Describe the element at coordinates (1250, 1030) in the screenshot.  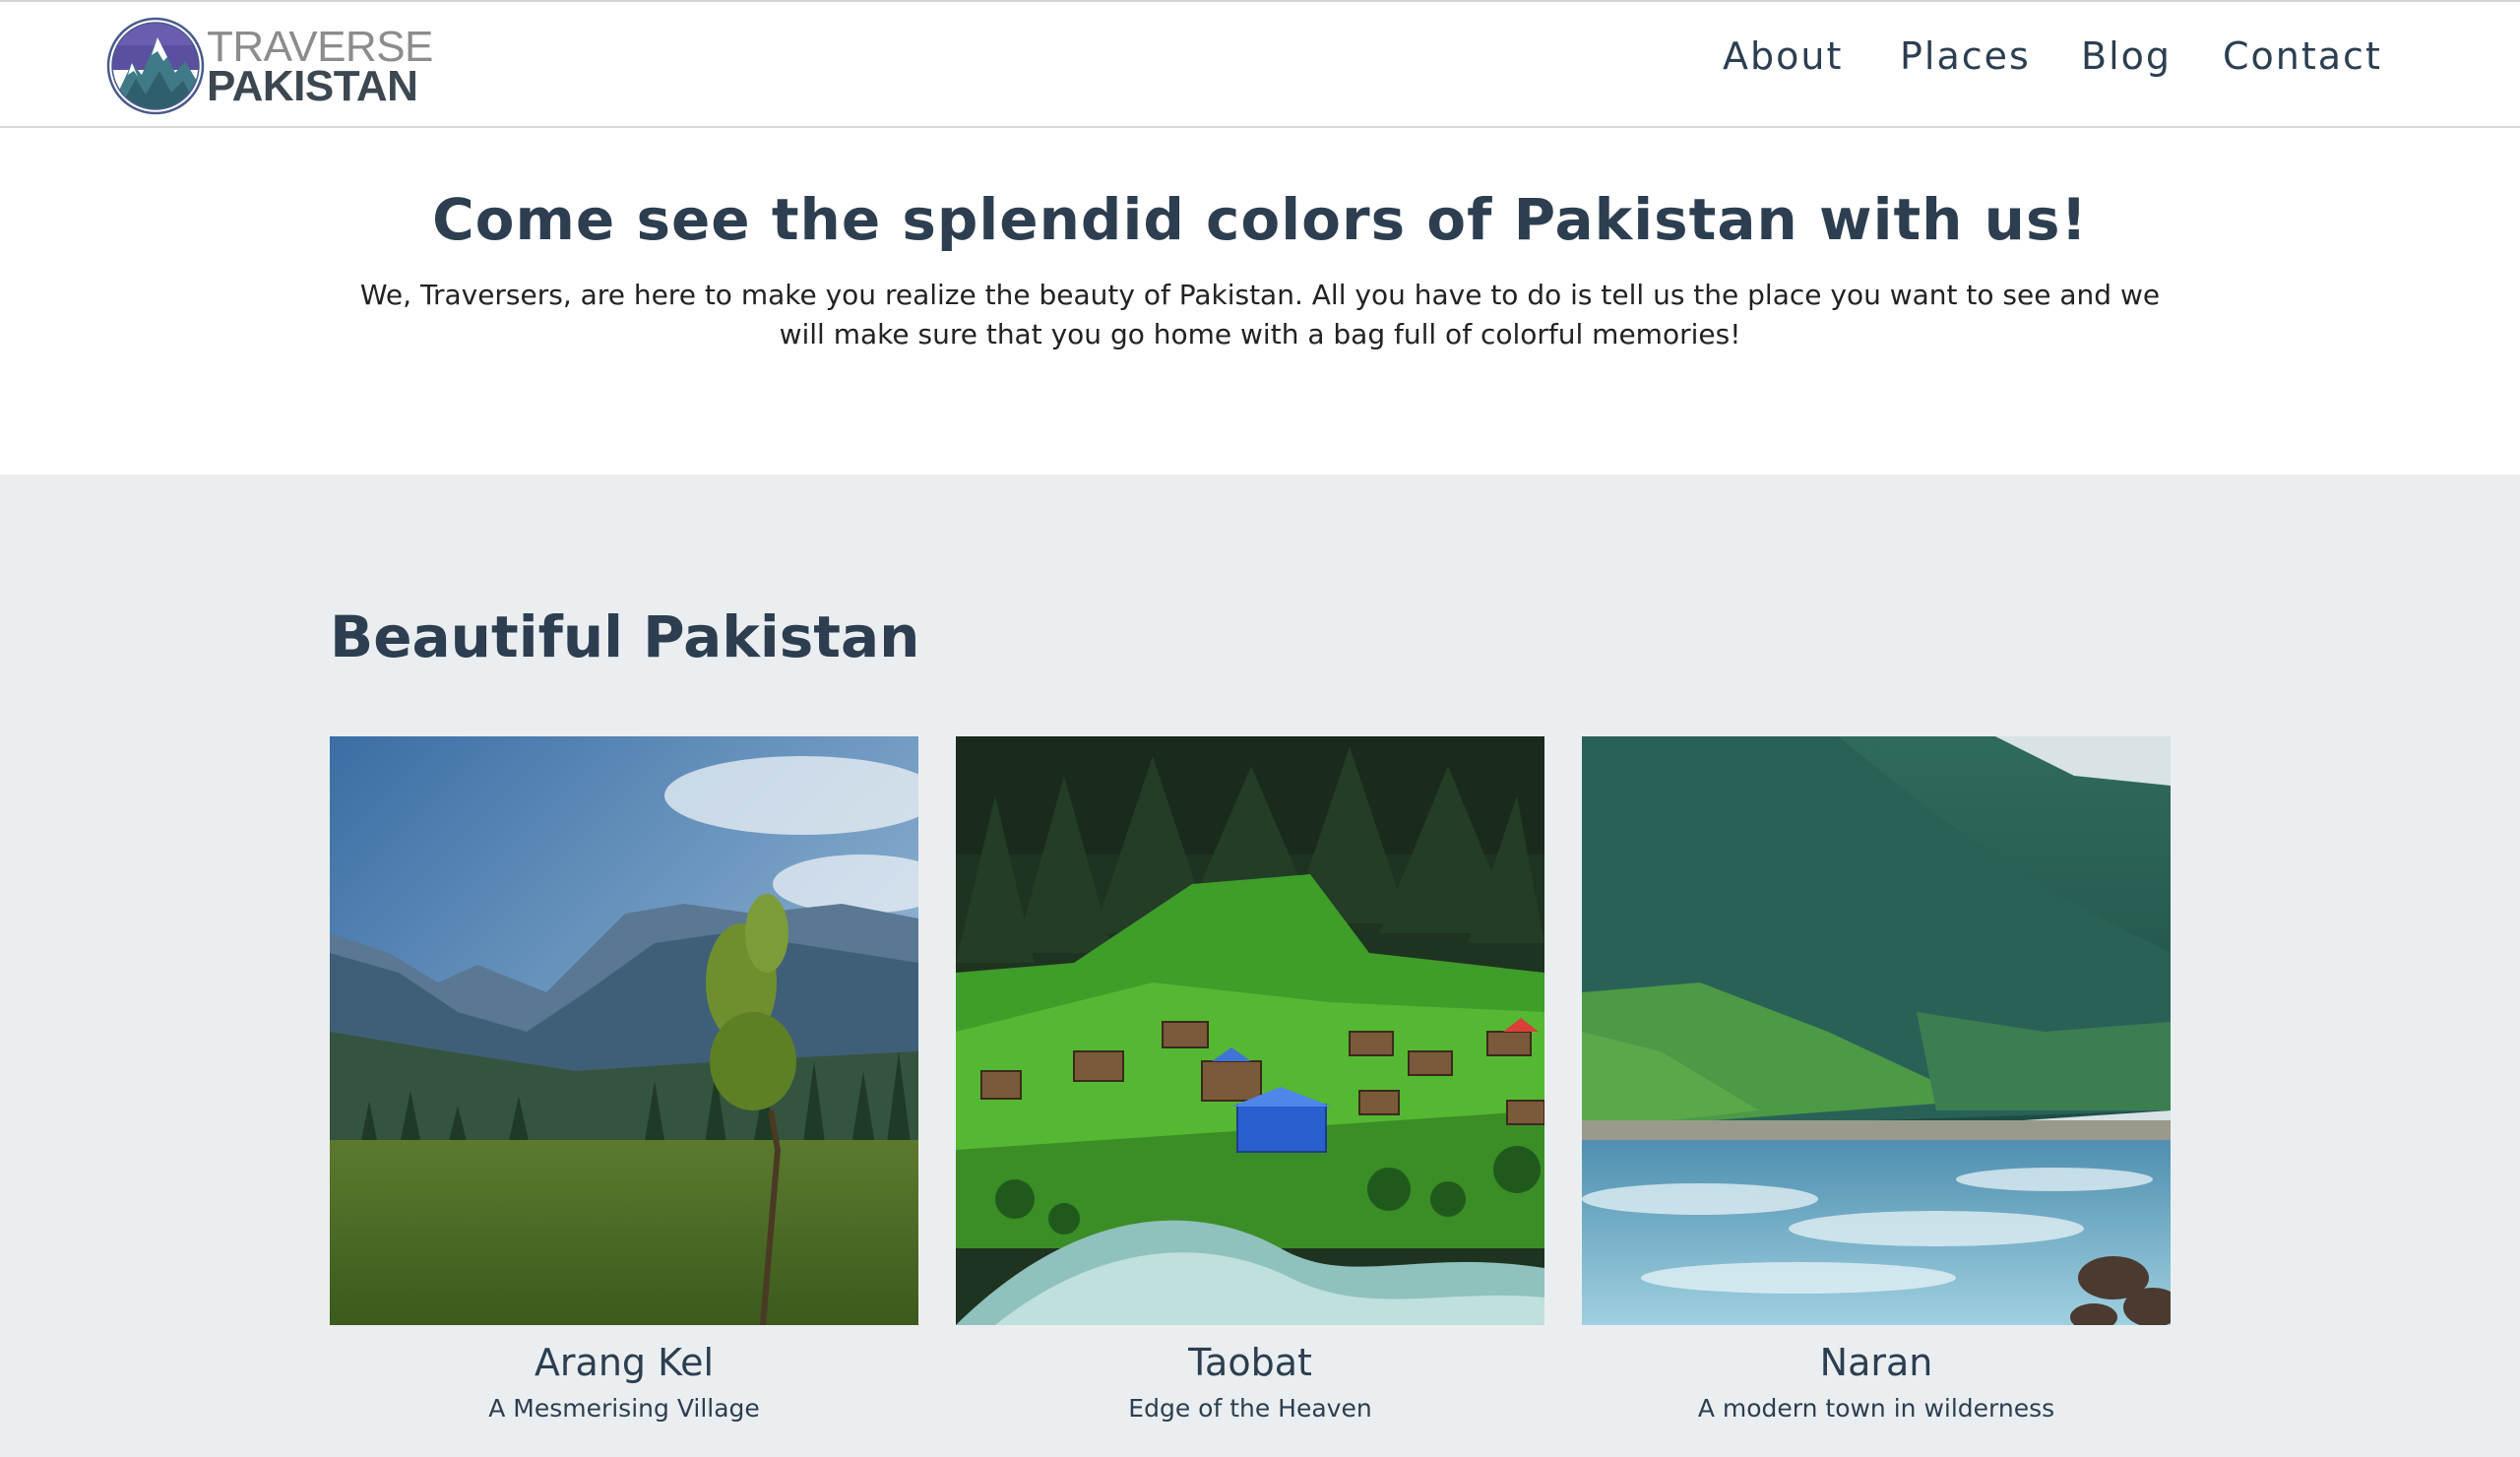
I see `hillside-village-photo` at that location.